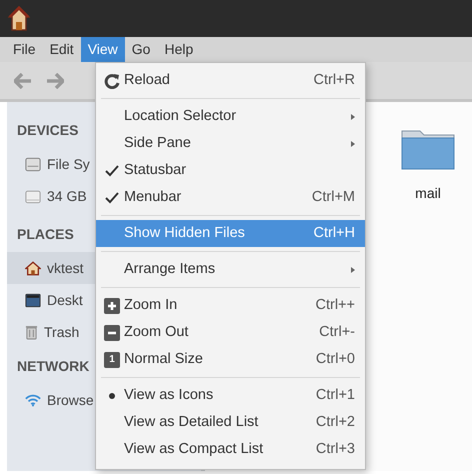 The width and height of the screenshot is (472, 474). What do you see at coordinates (47, 130) in the screenshot?
I see `section-heading: DEVICES` at bounding box center [47, 130].